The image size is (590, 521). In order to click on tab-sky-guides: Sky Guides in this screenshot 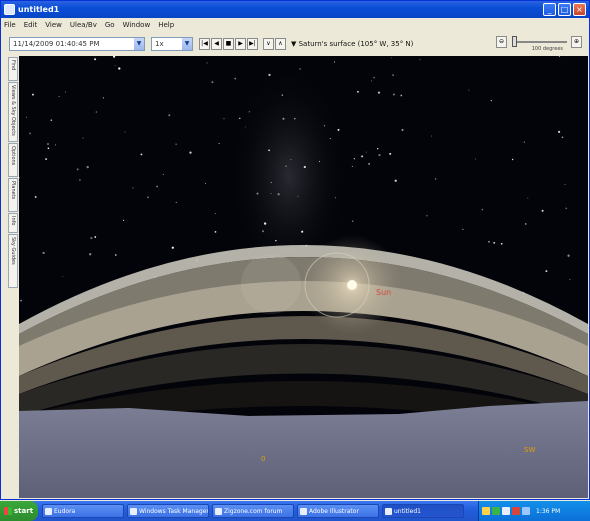, I will do `click(13, 261)`.